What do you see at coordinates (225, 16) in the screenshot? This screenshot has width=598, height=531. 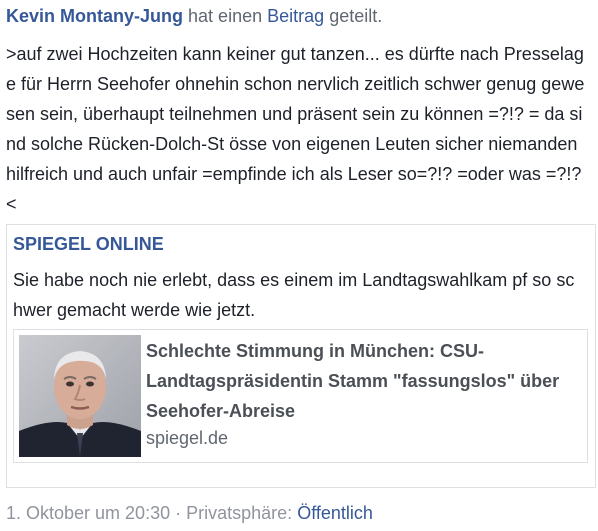 I see `header-text-before: hat einen` at bounding box center [225, 16].